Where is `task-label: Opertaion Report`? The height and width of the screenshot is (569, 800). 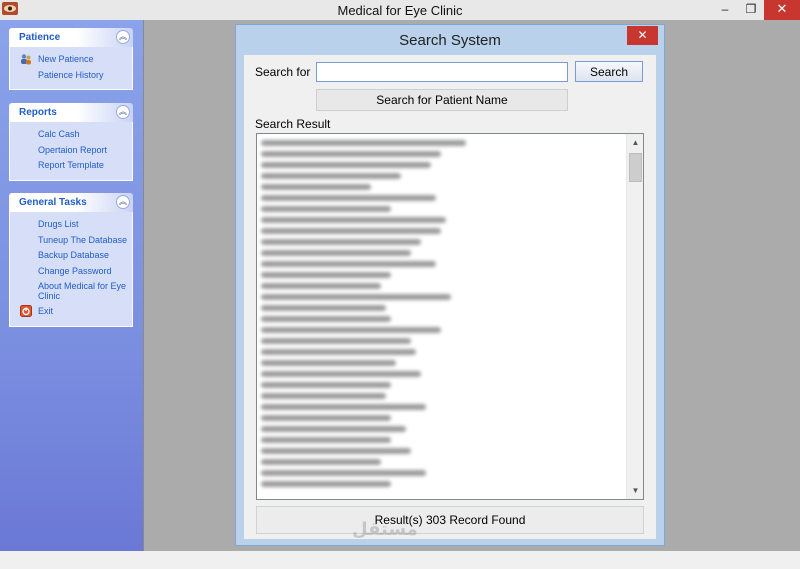
task-label: Opertaion Report is located at coordinates (73, 149).